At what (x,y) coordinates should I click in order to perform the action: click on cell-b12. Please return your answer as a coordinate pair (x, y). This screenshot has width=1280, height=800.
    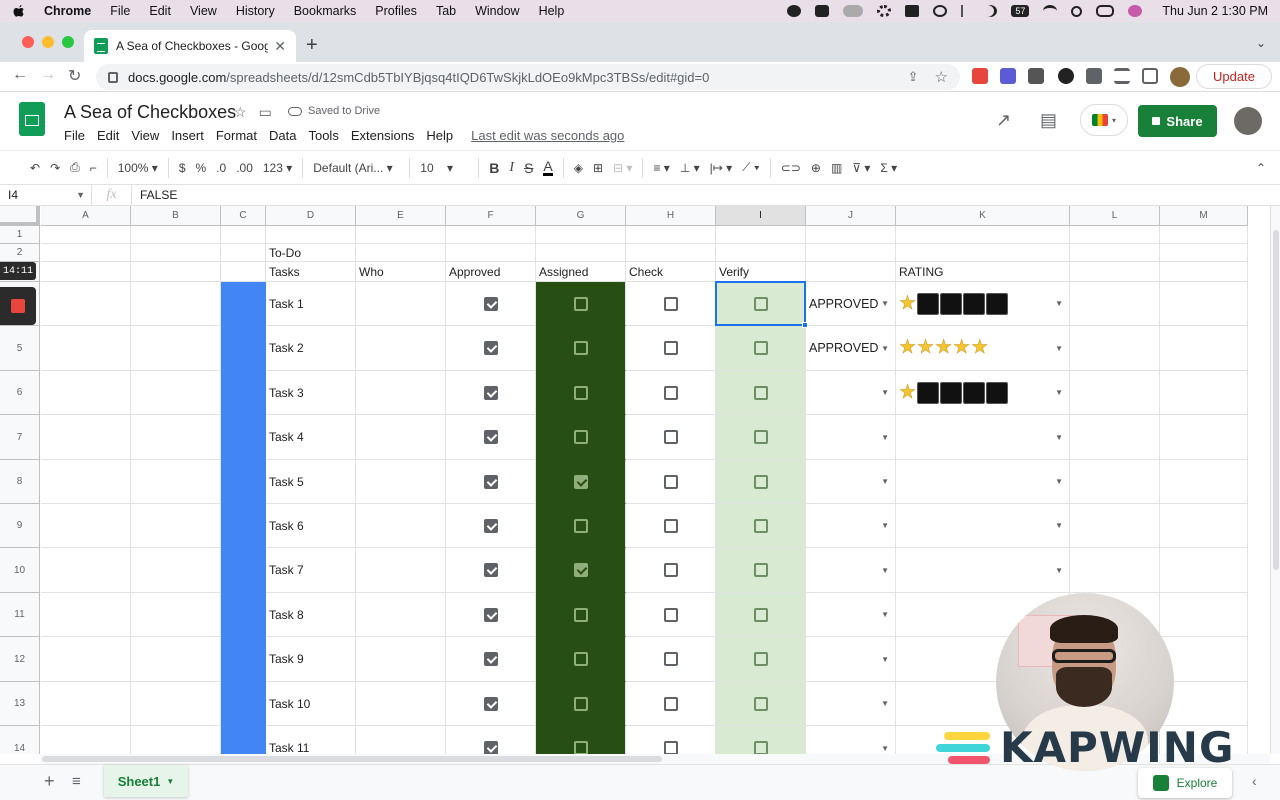
    Looking at the image, I should click on (176, 659).